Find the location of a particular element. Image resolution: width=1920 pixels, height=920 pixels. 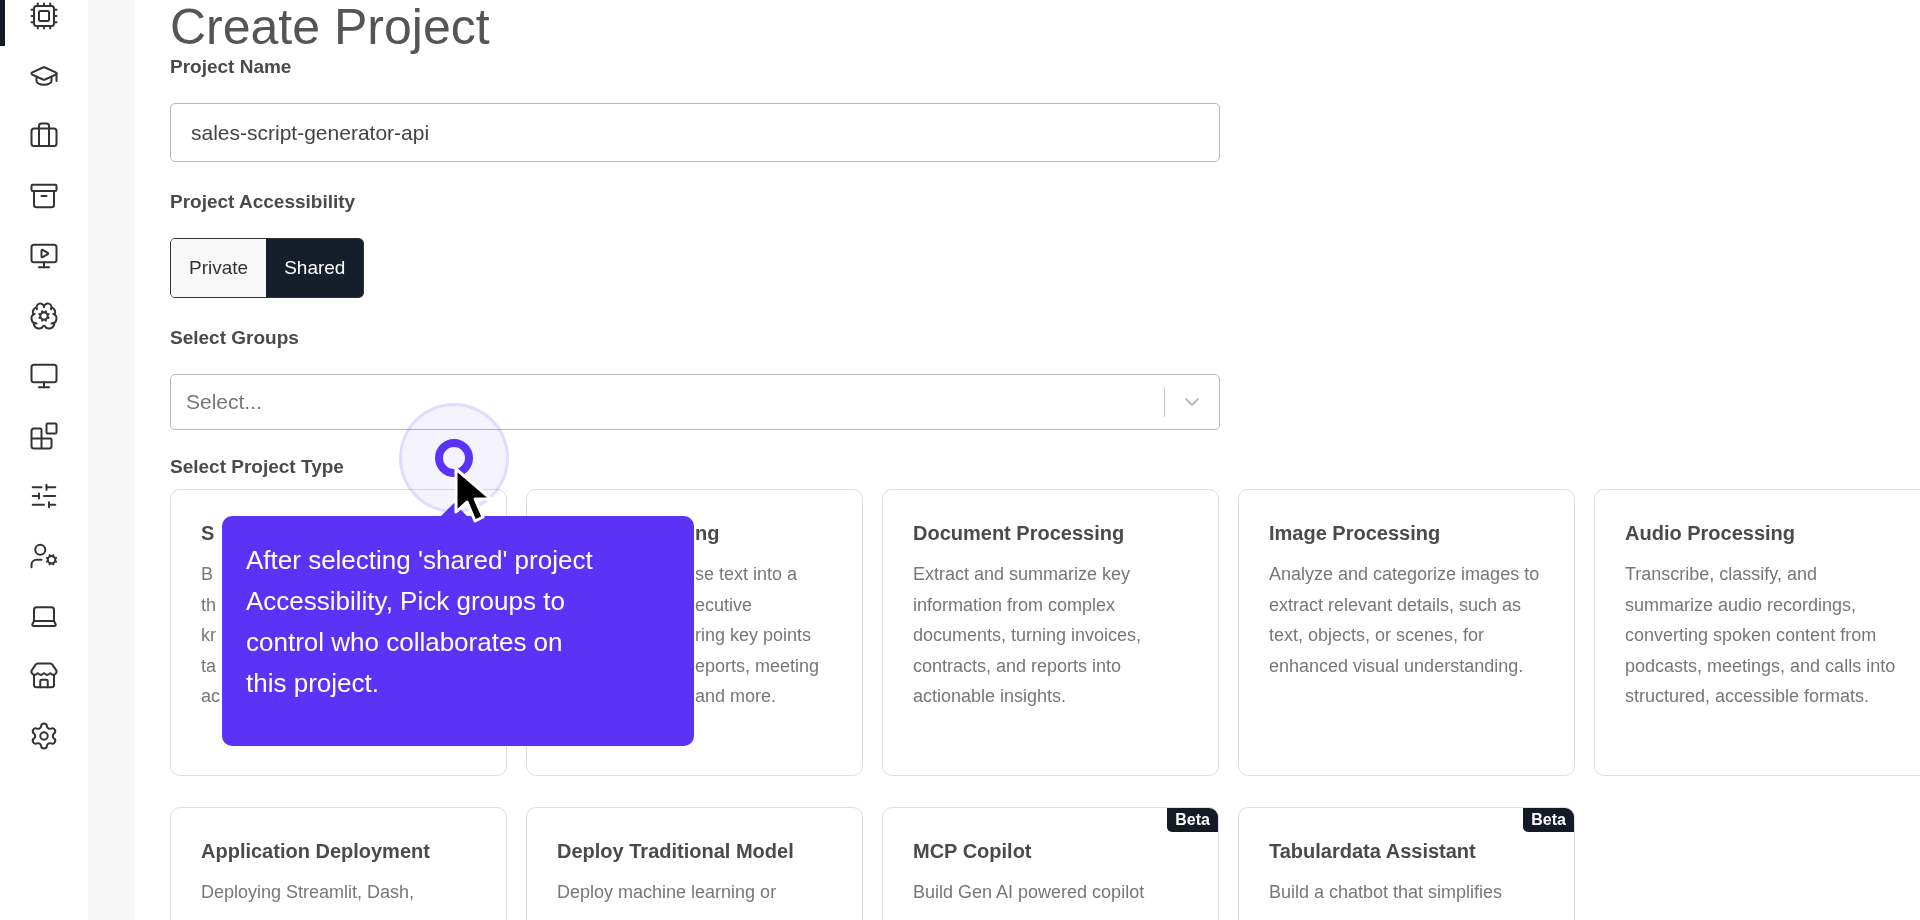

card-title: Audio Processing is located at coordinates (1711, 533).